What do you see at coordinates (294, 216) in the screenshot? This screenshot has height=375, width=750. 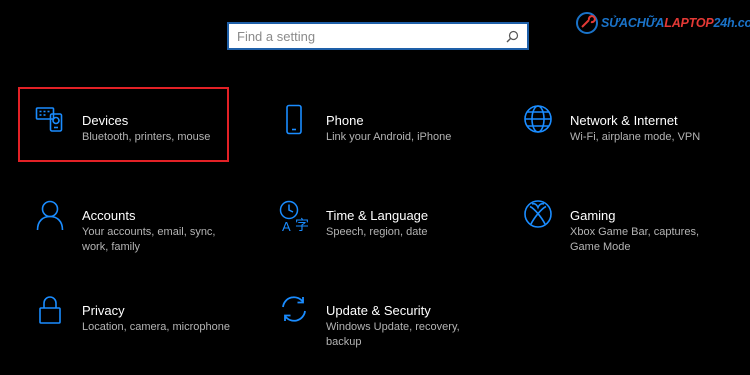 I see `time-language-icon: 字 A` at bounding box center [294, 216].